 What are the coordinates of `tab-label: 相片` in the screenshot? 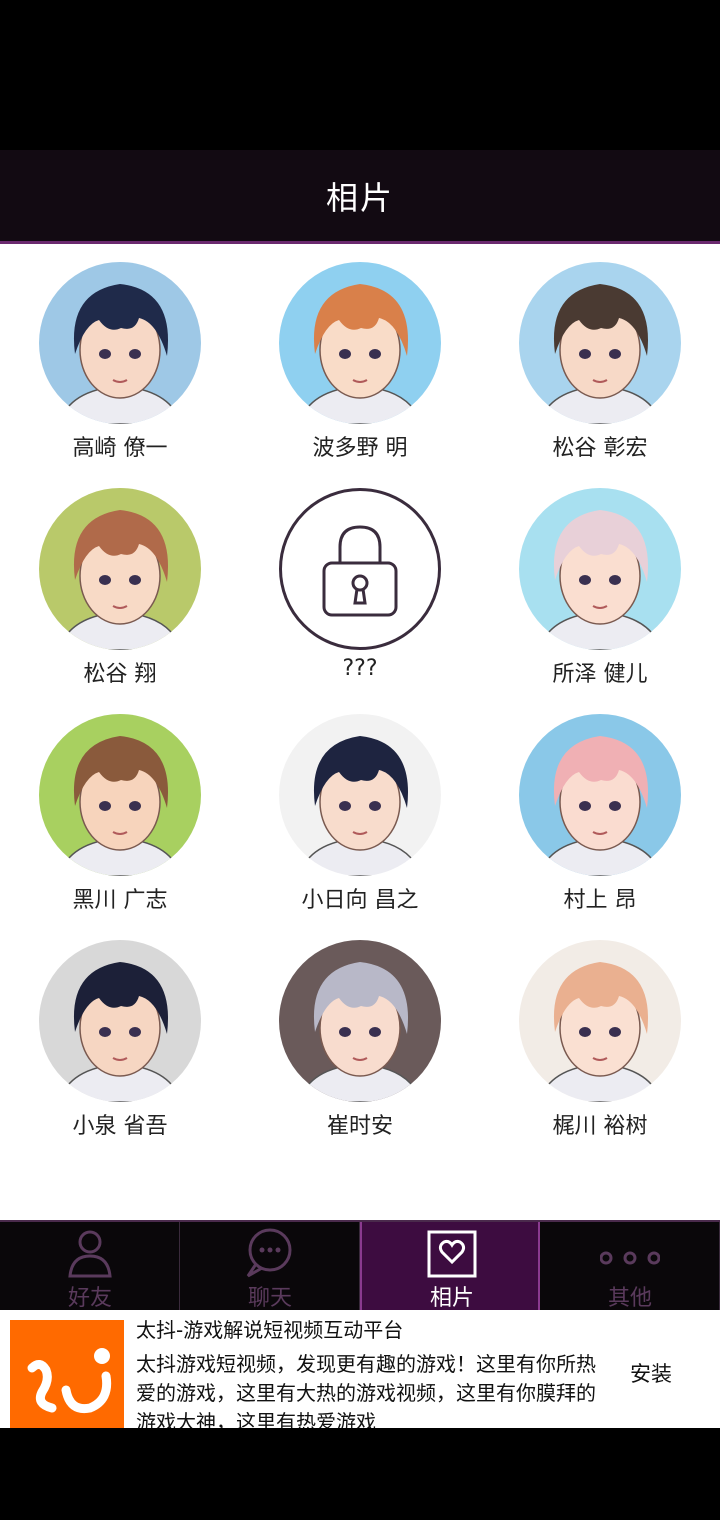 It's located at (451, 1298).